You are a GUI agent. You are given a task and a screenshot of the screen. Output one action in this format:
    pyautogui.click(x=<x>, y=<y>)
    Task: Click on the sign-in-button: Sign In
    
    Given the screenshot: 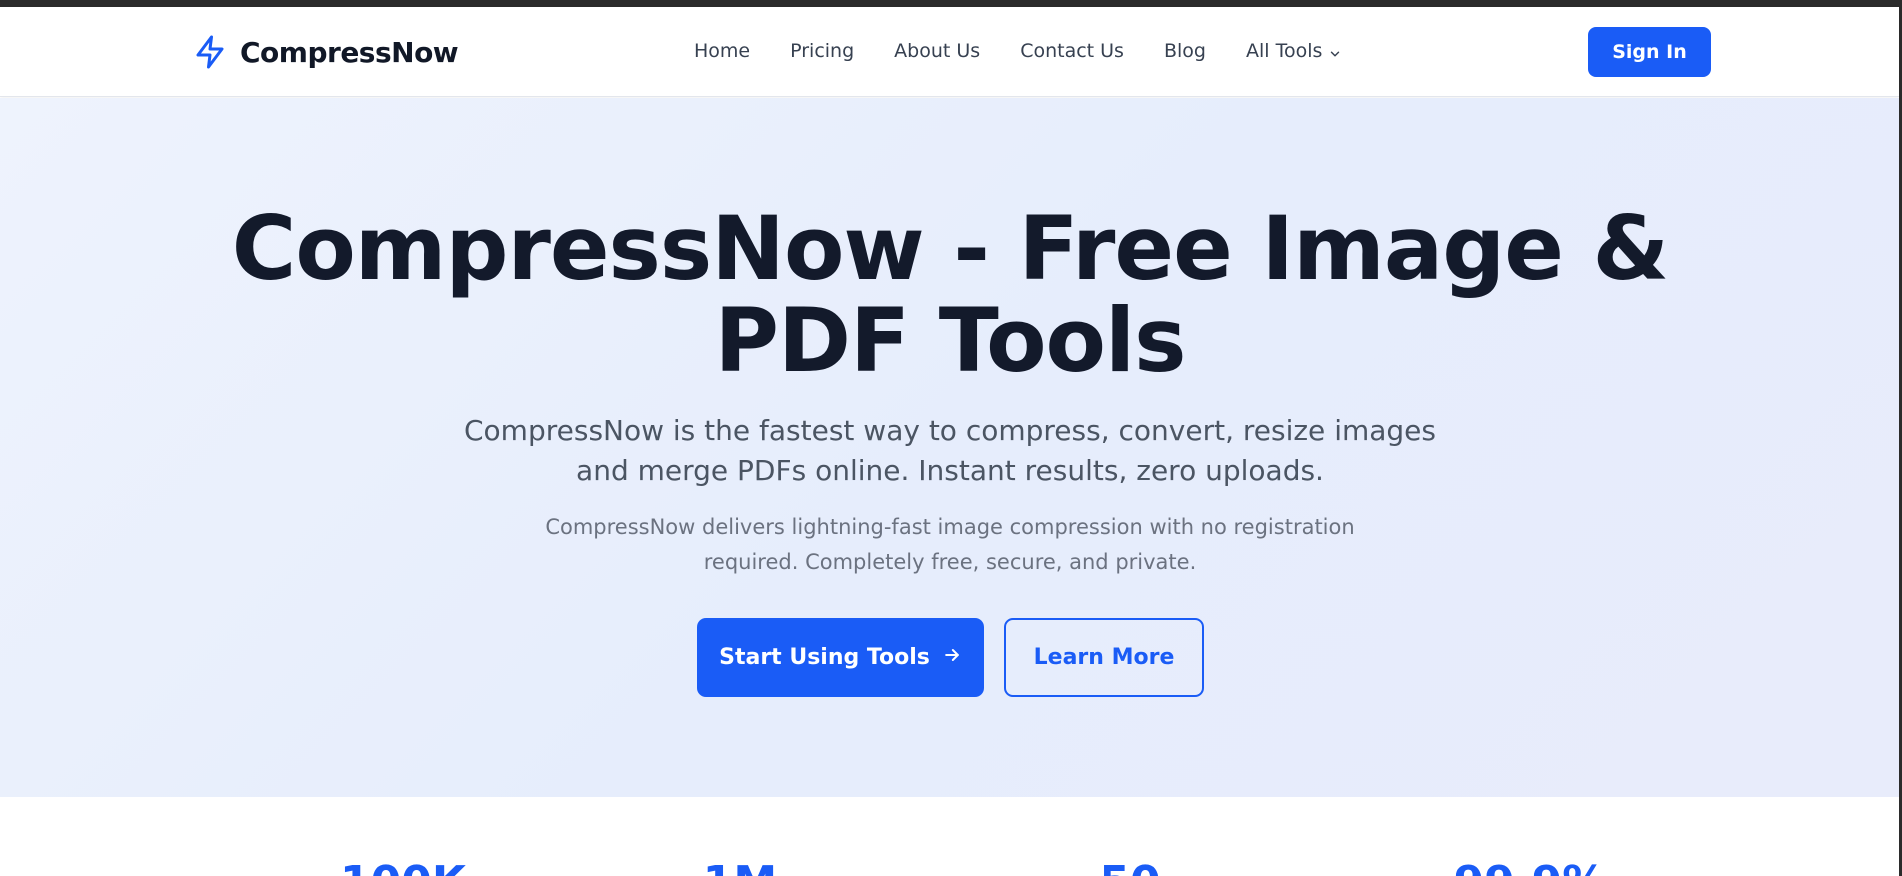 What is the action you would take?
    pyautogui.click(x=1649, y=52)
    